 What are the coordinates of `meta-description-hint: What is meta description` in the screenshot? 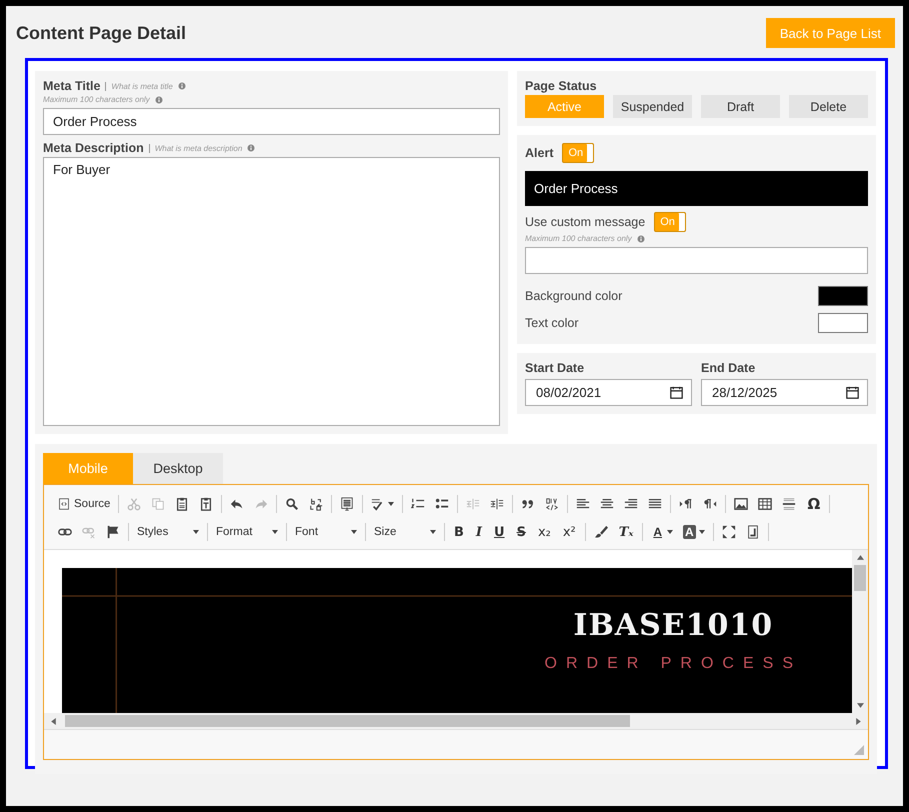 It's located at (195, 148).